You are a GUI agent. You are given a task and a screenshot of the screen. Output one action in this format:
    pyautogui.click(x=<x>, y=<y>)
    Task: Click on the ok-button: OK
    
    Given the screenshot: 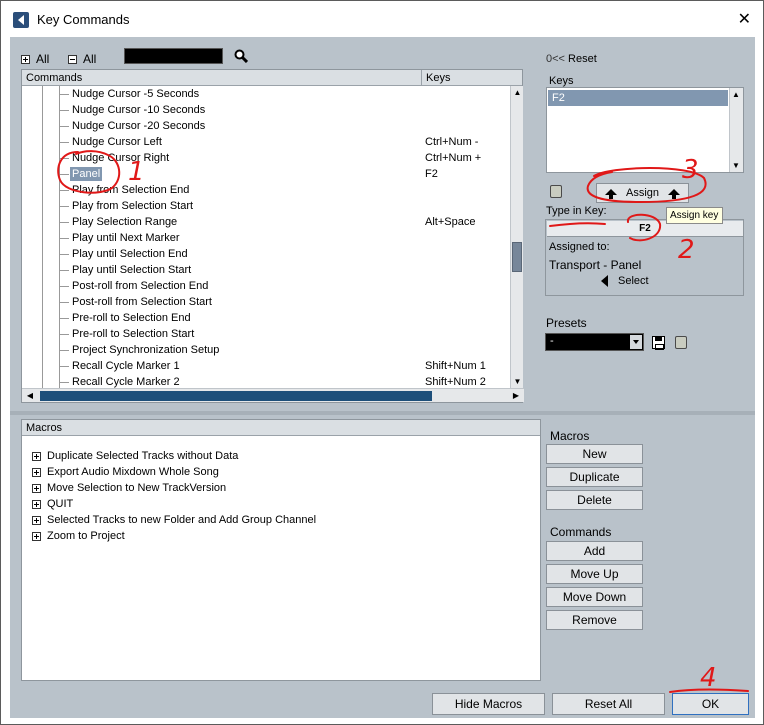 What is the action you would take?
    pyautogui.click(x=710, y=704)
    